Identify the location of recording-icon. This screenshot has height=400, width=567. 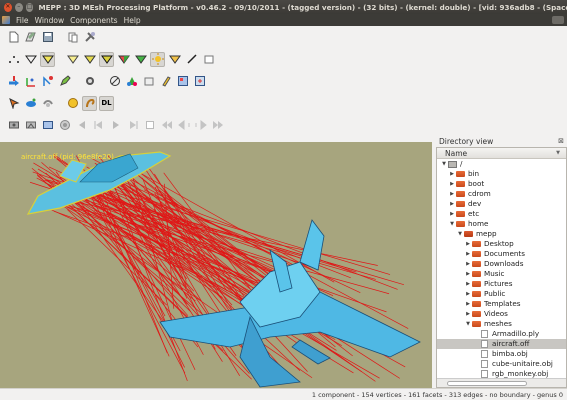
(64, 125).